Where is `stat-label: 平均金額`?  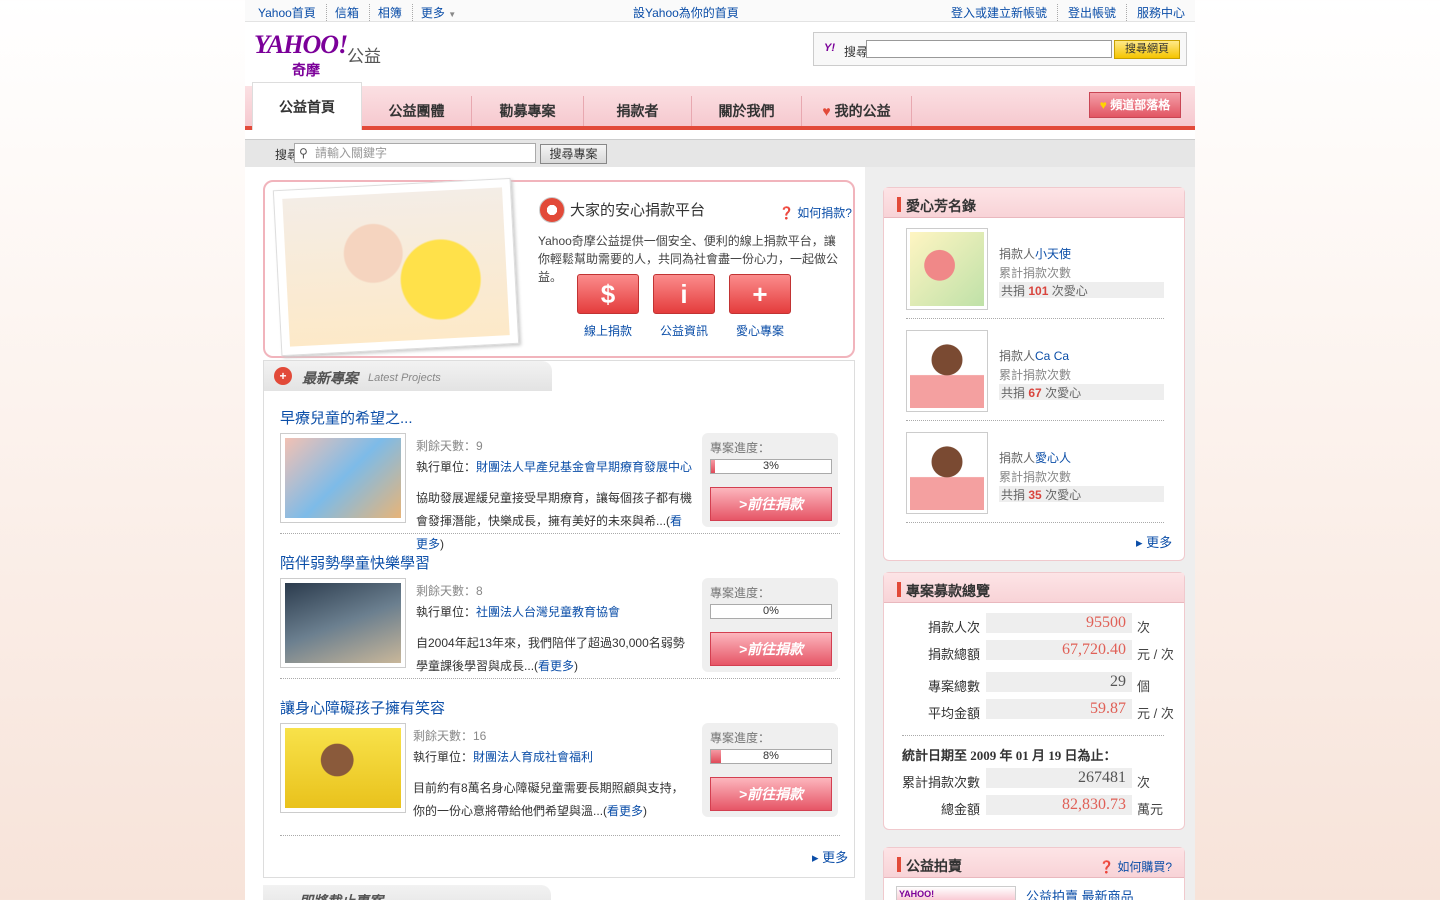 stat-label: 平均金額 is located at coordinates (953, 713).